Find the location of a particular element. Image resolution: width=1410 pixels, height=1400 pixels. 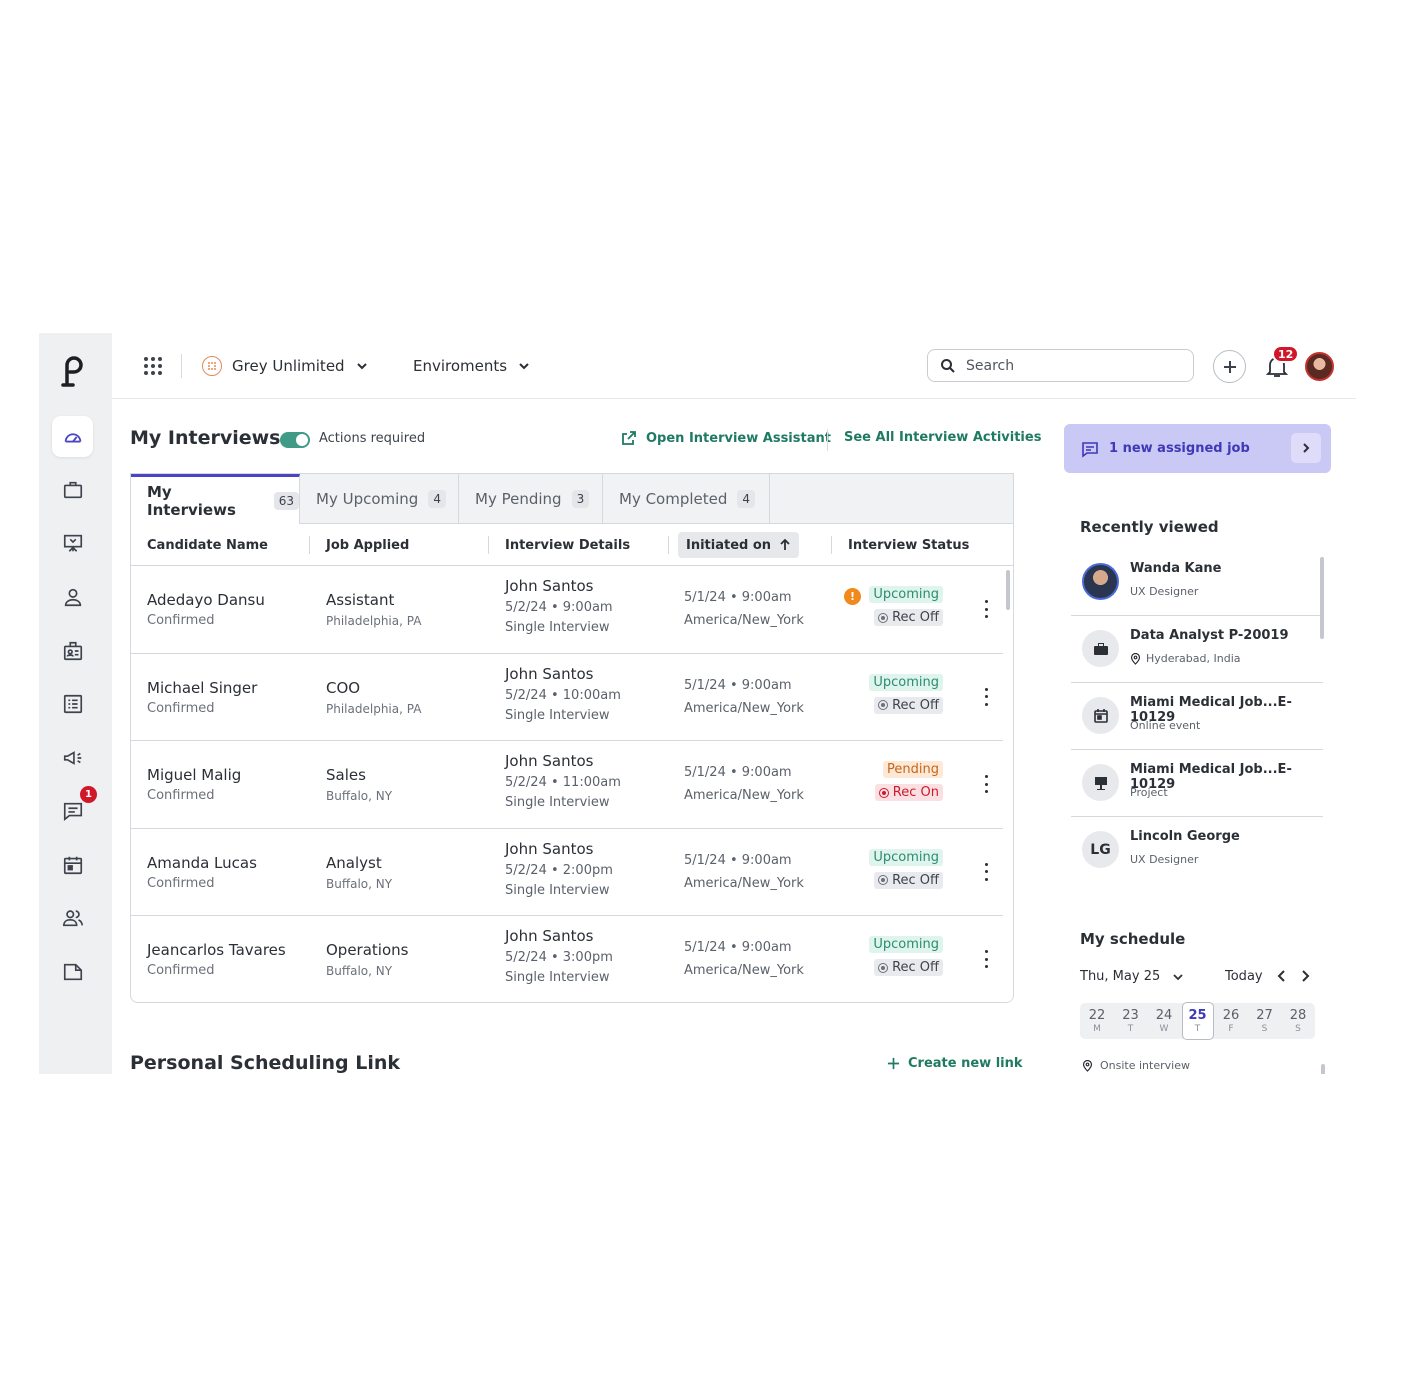

column-candidate-name: Candidate Name is located at coordinates (207, 545).